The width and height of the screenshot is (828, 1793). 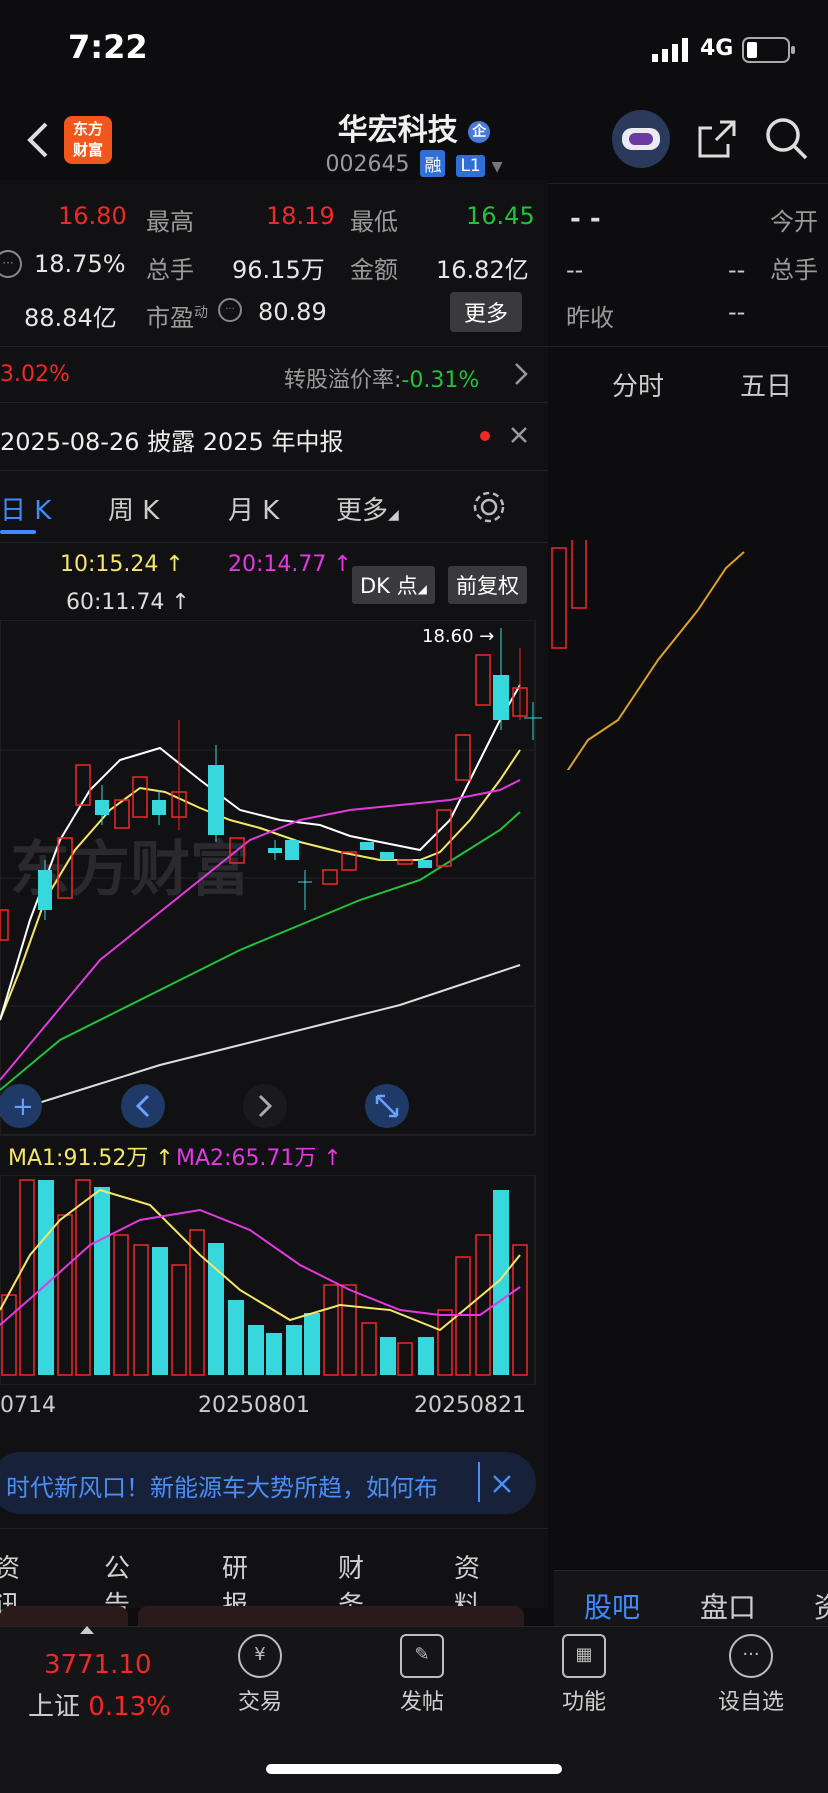 I want to click on tab-data: 资, so click(x=821, y=1606).